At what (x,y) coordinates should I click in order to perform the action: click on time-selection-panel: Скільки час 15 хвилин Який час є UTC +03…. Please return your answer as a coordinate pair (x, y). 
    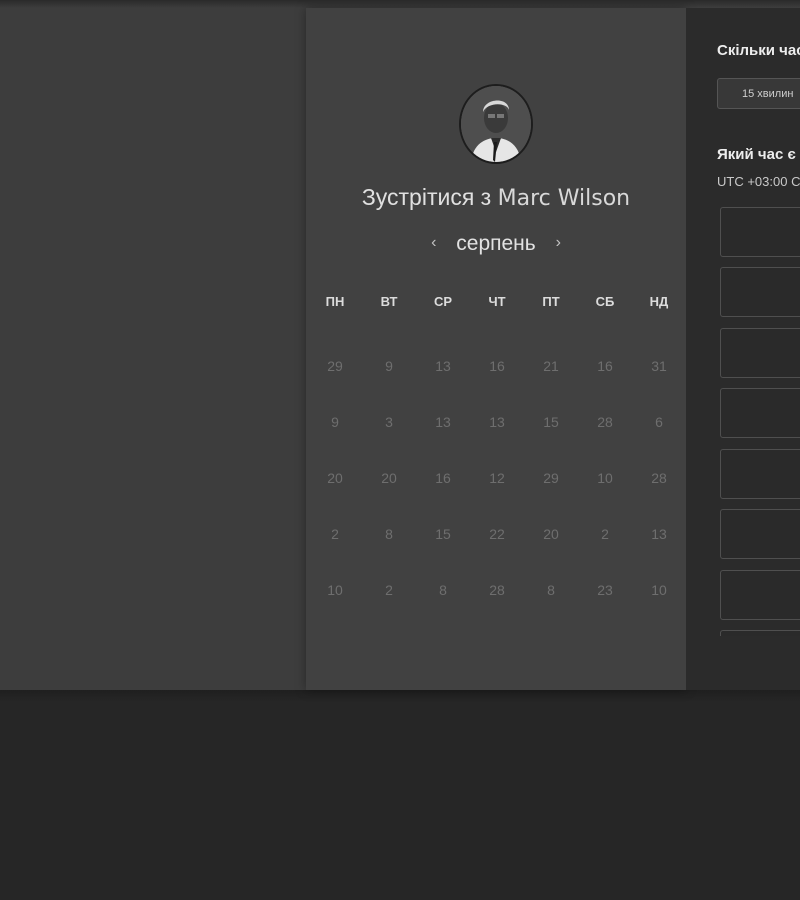
    Looking at the image, I should click on (743, 349).